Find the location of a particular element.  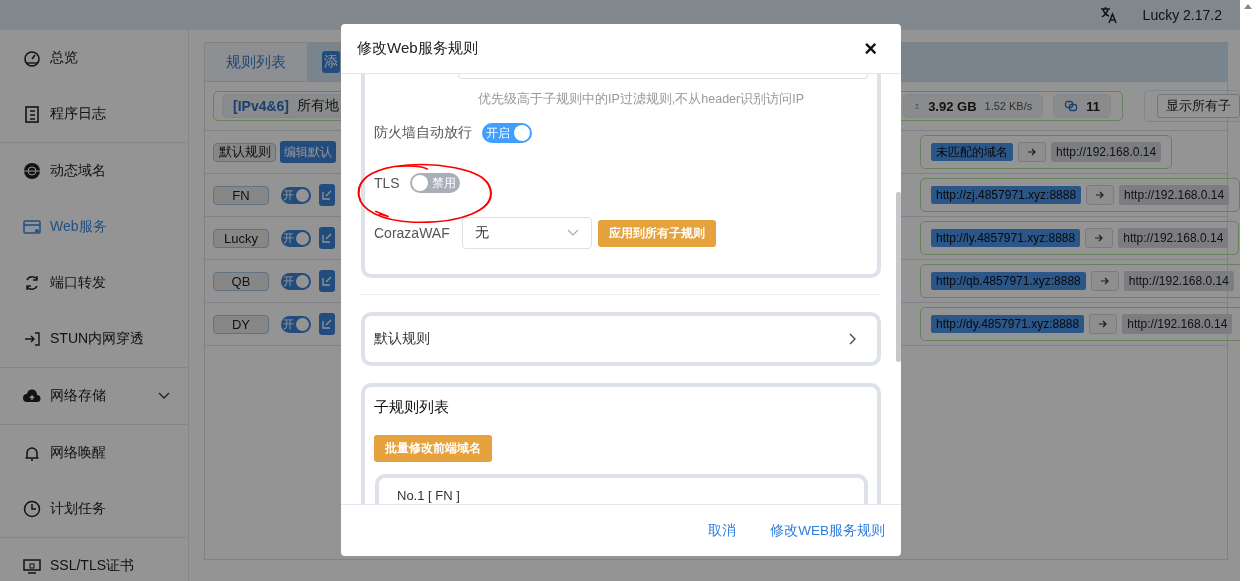

rule-name-label: DY is located at coordinates (241, 324).